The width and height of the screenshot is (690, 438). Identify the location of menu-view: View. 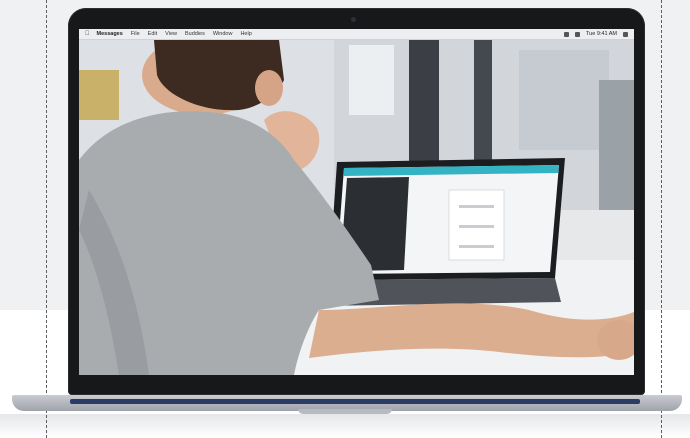
(171, 34).